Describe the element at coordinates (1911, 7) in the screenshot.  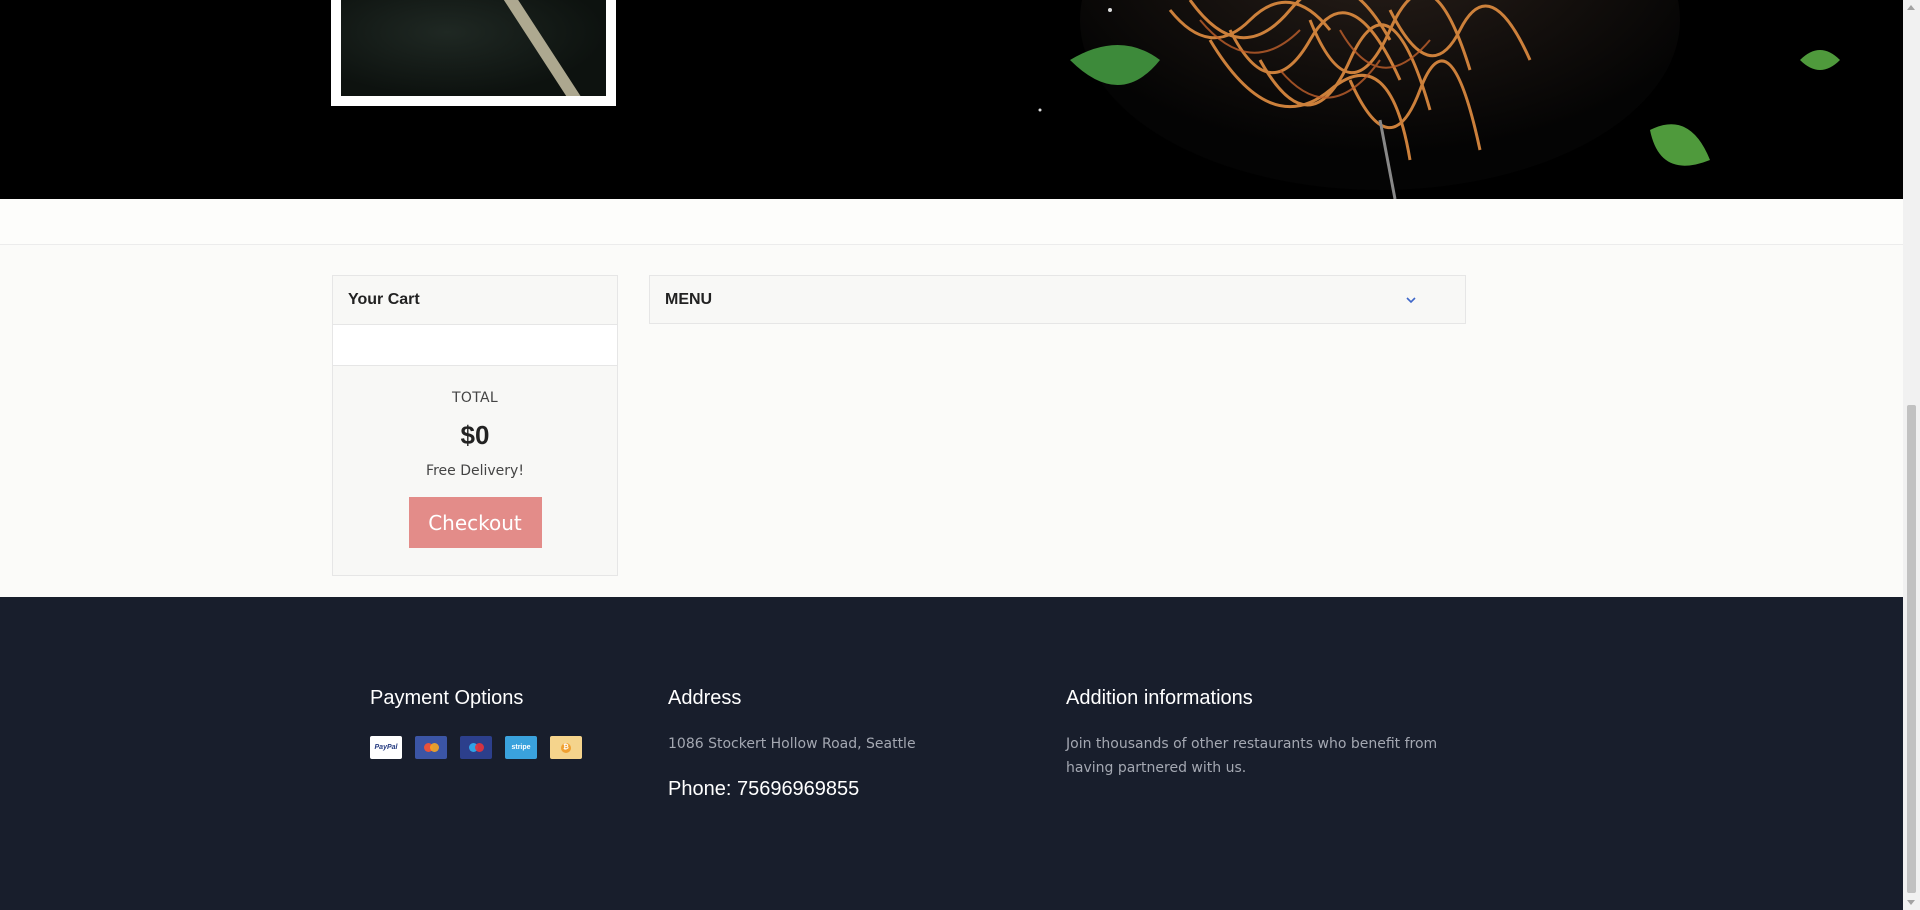
I see `scroll-up-icon` at that location.